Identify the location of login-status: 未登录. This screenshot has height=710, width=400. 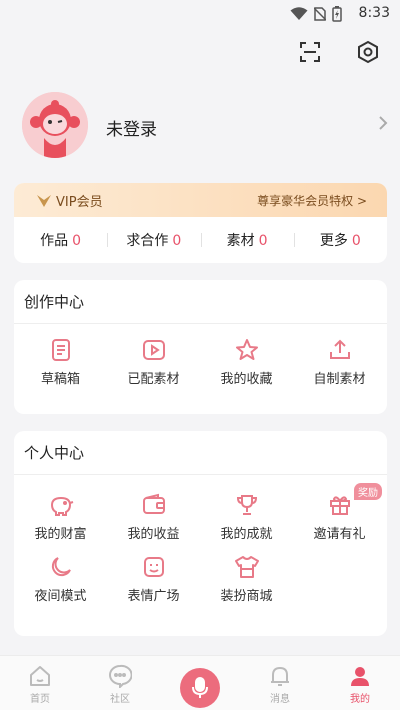
(131, 130).